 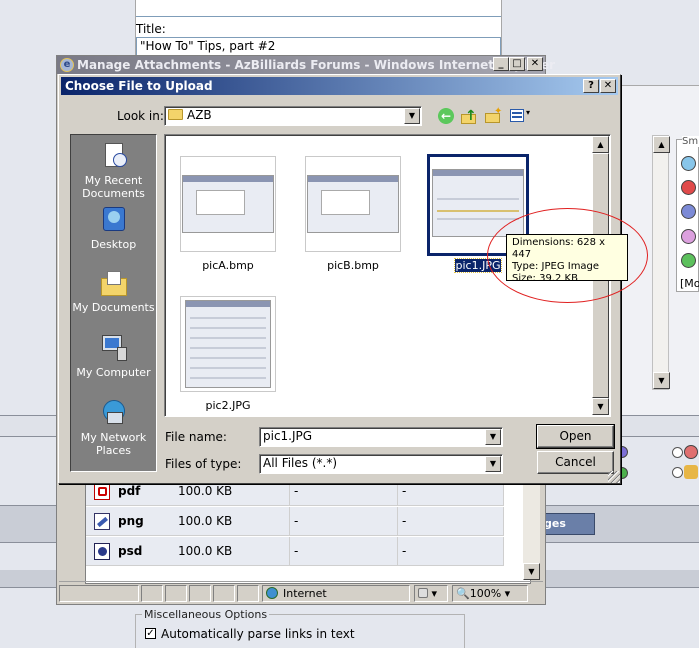 I want to click on file-name-input: pic1.JPG ▼, so click(x=381, y=437).